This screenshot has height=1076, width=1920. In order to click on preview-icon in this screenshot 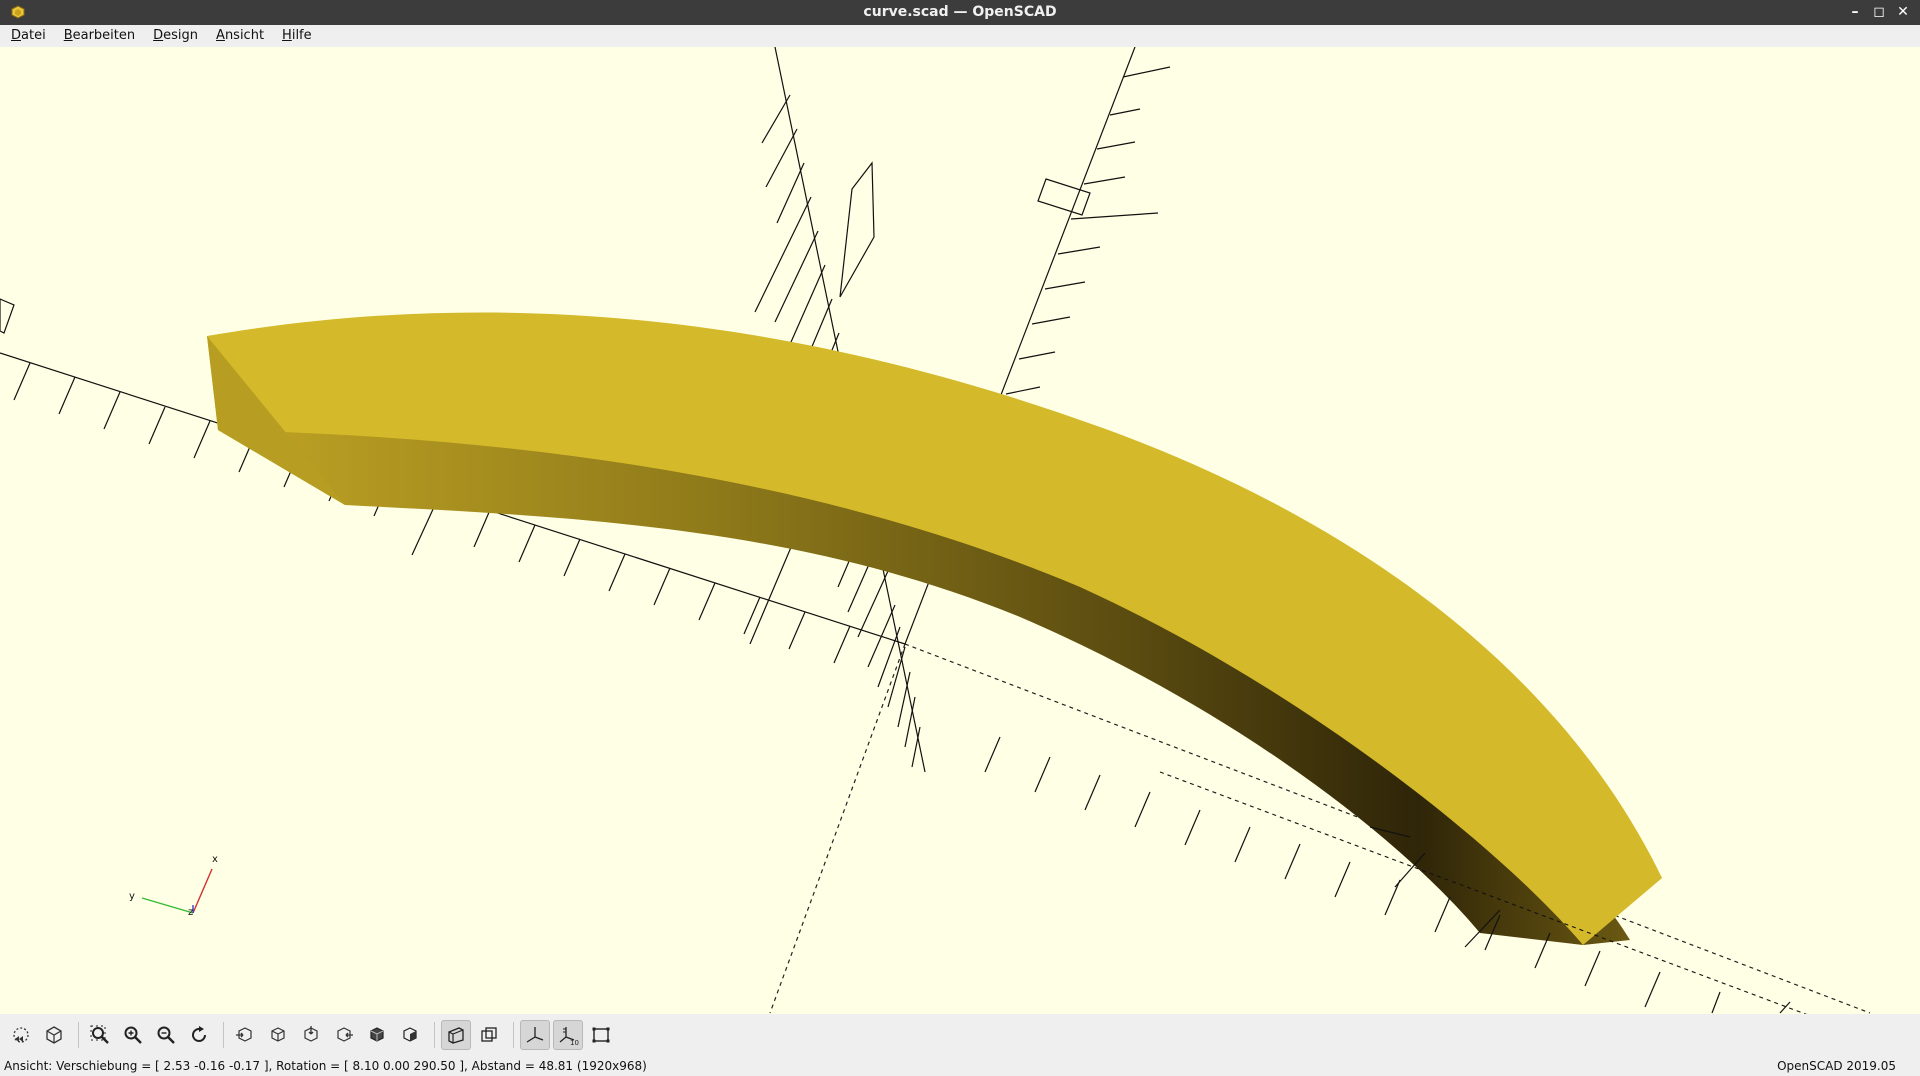, I will do `click(21, 1035)`.